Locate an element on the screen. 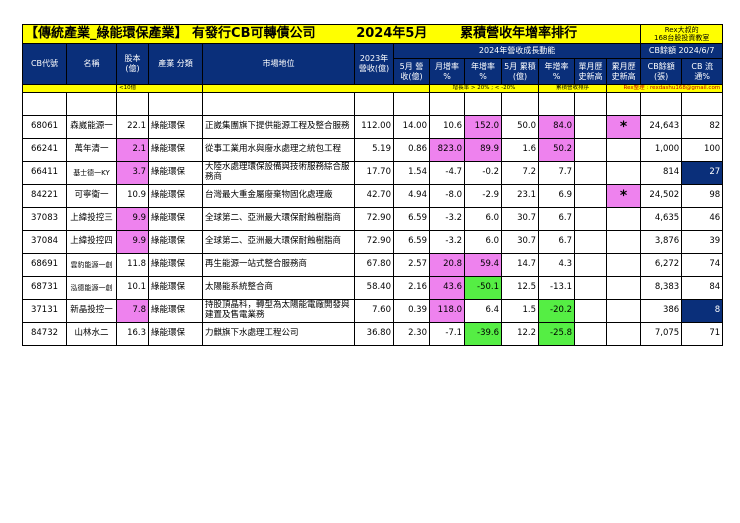 Image resolution: width=740 pixels, height=523 pixels. cb-circulation-cell: 82 is located at coordinates (702, 127).